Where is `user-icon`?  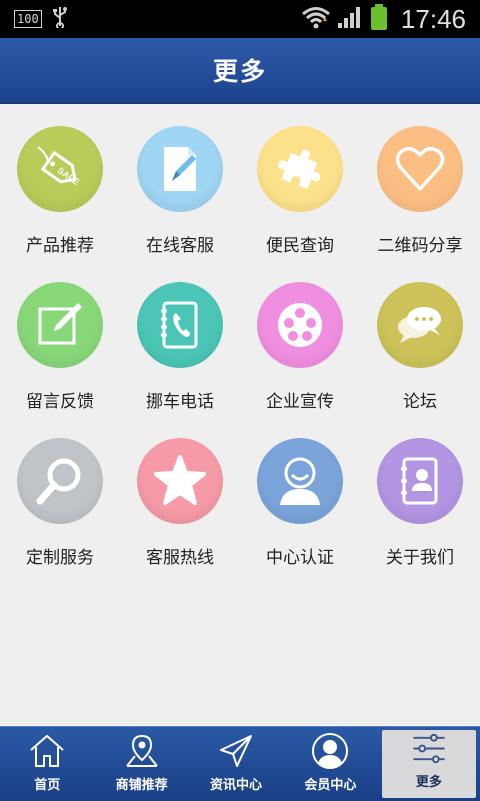 user-icon is located at coordinates (300, 481).